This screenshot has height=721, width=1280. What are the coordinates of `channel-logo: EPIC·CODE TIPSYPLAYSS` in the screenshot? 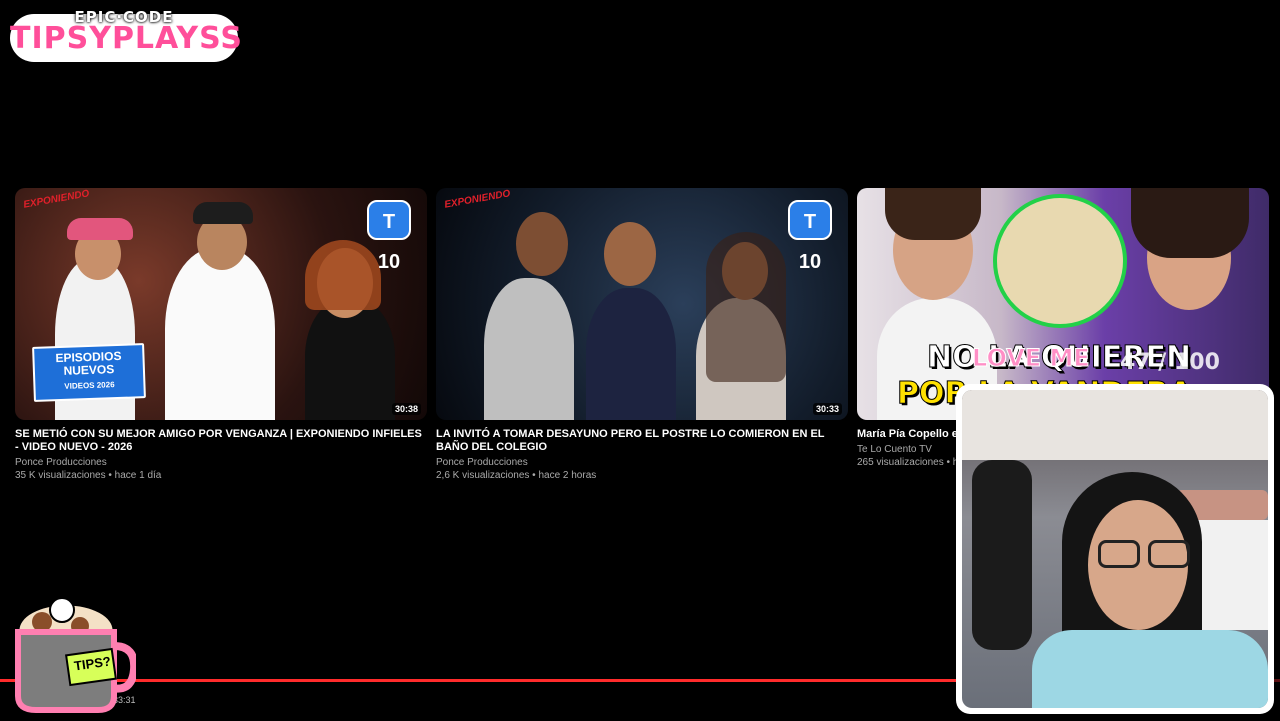 It's located at (126, 35).